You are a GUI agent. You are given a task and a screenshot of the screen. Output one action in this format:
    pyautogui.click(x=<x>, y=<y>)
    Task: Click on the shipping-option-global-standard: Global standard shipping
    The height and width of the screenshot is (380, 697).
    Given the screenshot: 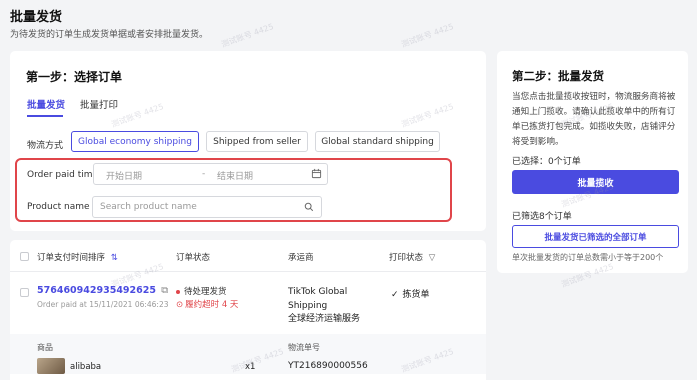 What is the action you would take?
    pyautogui.click(x=377, y=141)
    